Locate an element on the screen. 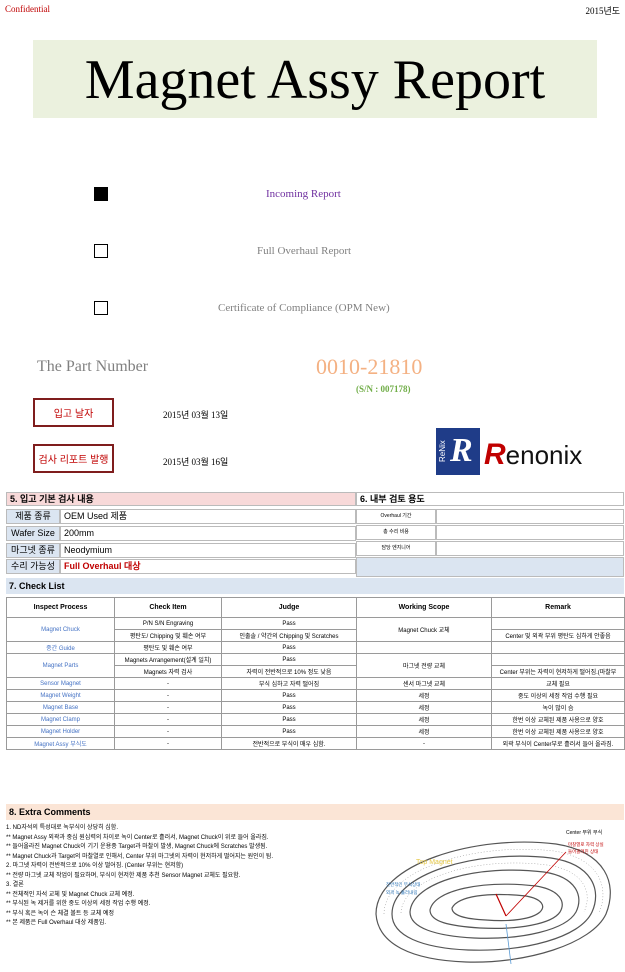 This screenshot has height=972, width=625. remark-cell: Center 및 외곽 부위 평탄도 심하게 안좋음 is located at coordinates (558, 635).